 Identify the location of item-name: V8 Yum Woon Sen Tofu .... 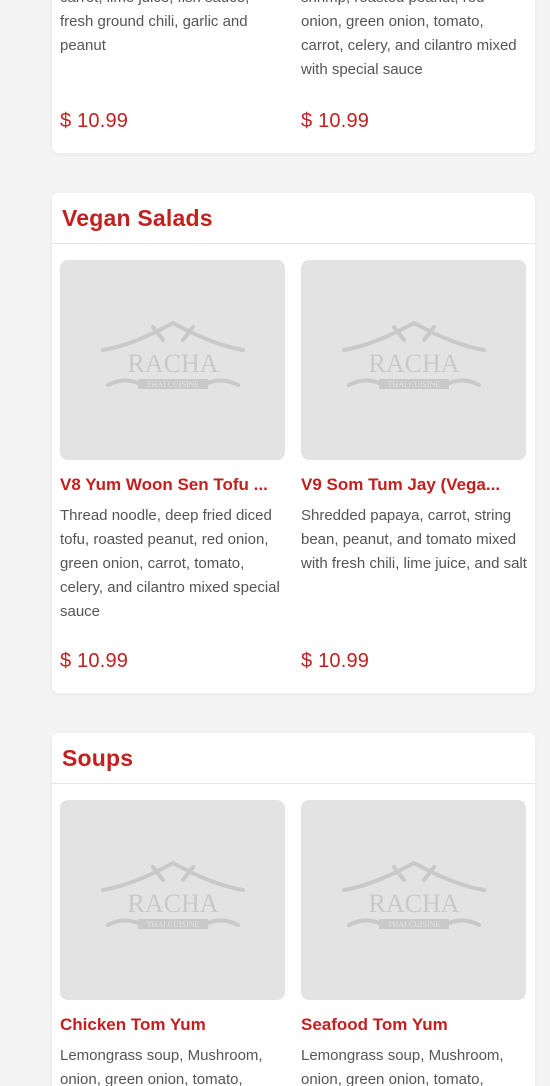
(172, 485).